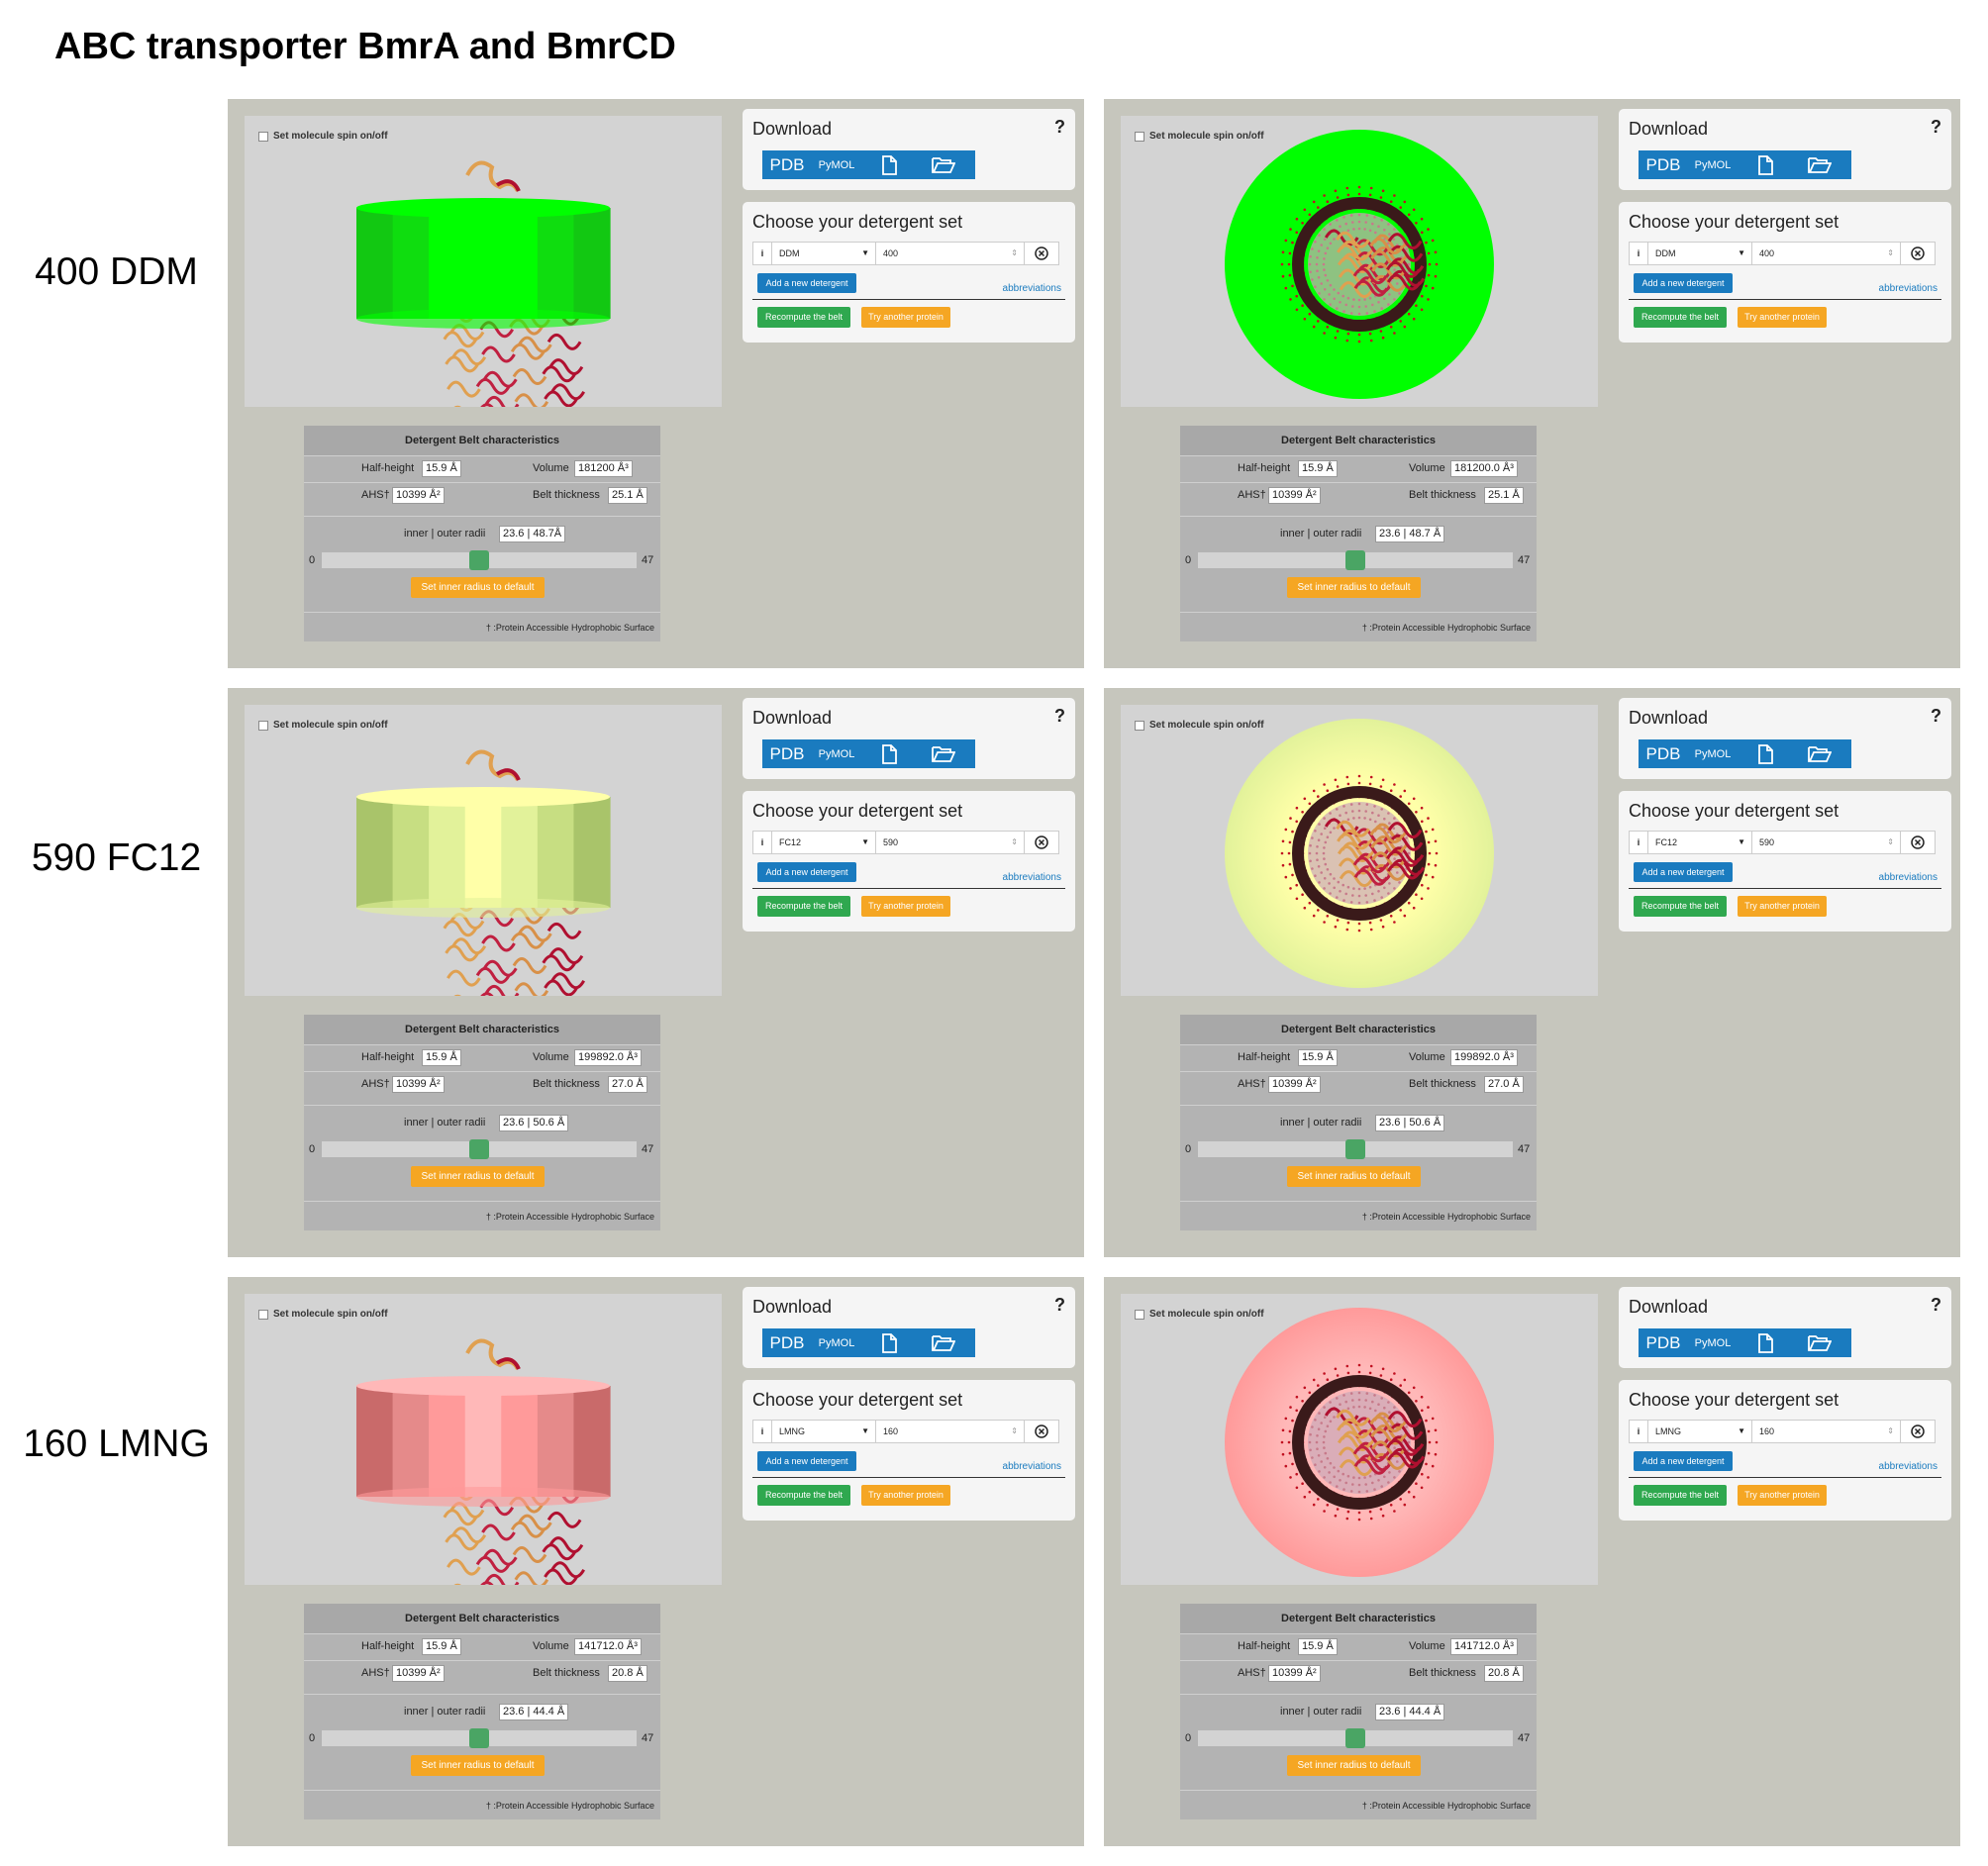  What do you see at coordinates (1826, 1431) in the screenshot?
I see `detergent-count-input: 160 ⇕` at bounding box center [1826, 1431].